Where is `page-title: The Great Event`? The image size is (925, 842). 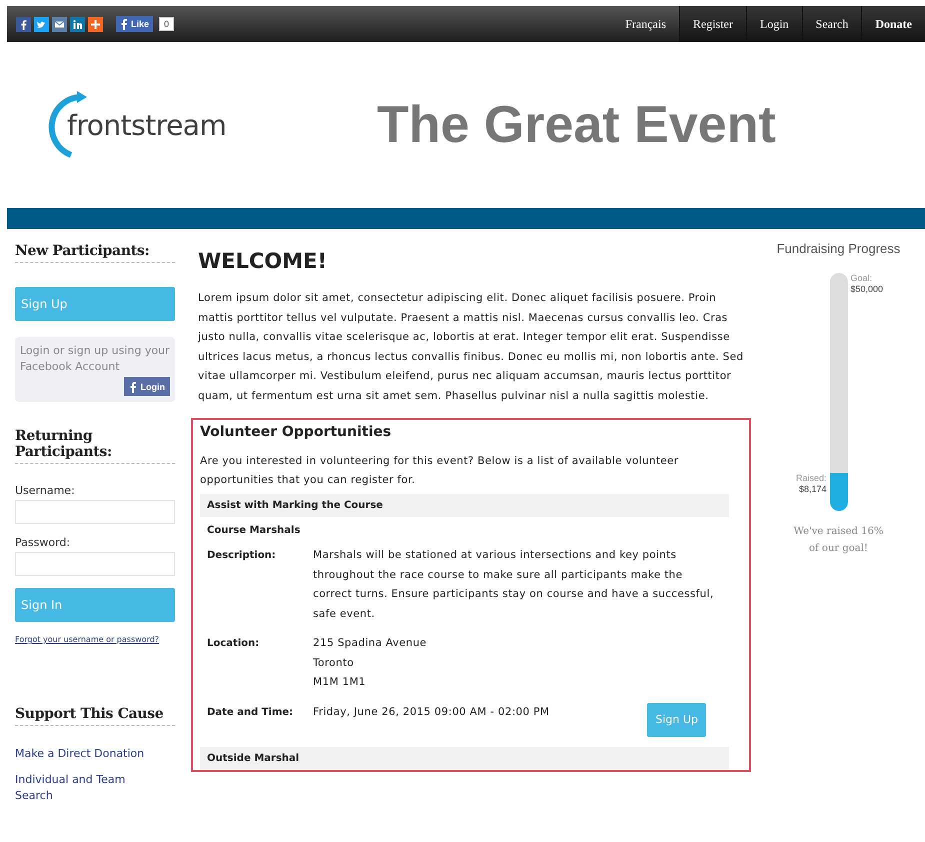
page-title: The Great Event is located at coordinates (576, 125).